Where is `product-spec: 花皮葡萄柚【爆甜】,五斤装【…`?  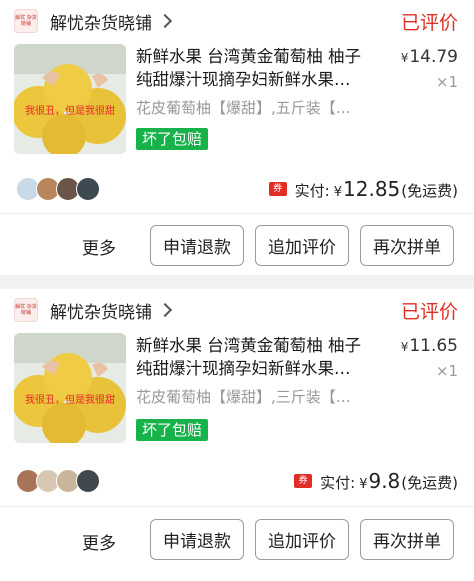
product-spec: 花皮葡萄柚【爆甜】,五斤装【… is located at coordinates (243, 108).